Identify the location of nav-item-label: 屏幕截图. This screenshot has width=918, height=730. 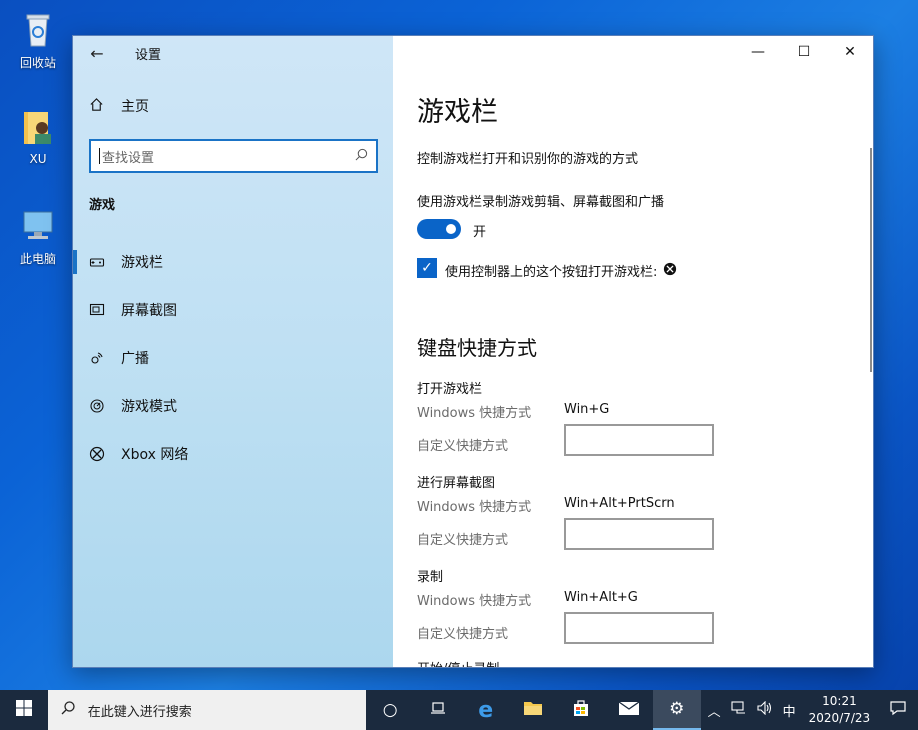
(149, 311).